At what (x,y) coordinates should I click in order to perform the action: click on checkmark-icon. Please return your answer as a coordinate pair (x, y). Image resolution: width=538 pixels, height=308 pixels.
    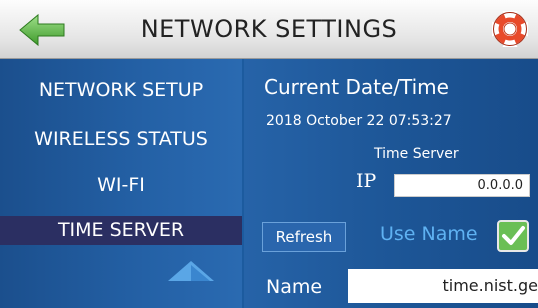
    Looking at the image, I should click on (513, 235).